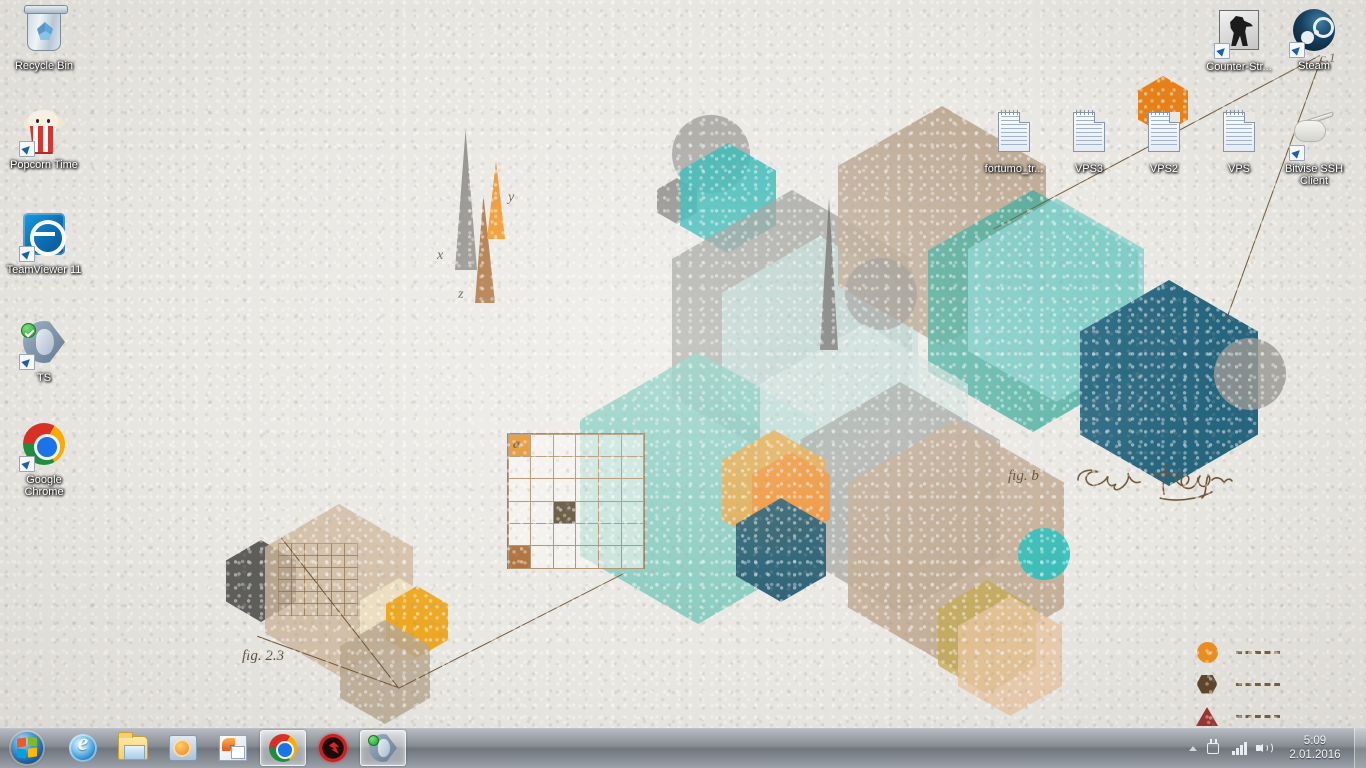  What do you see at coordinates (1193, 748) in the screenshot?
I see `show-hidden-icons-button` at bounding box center [1193, 748].